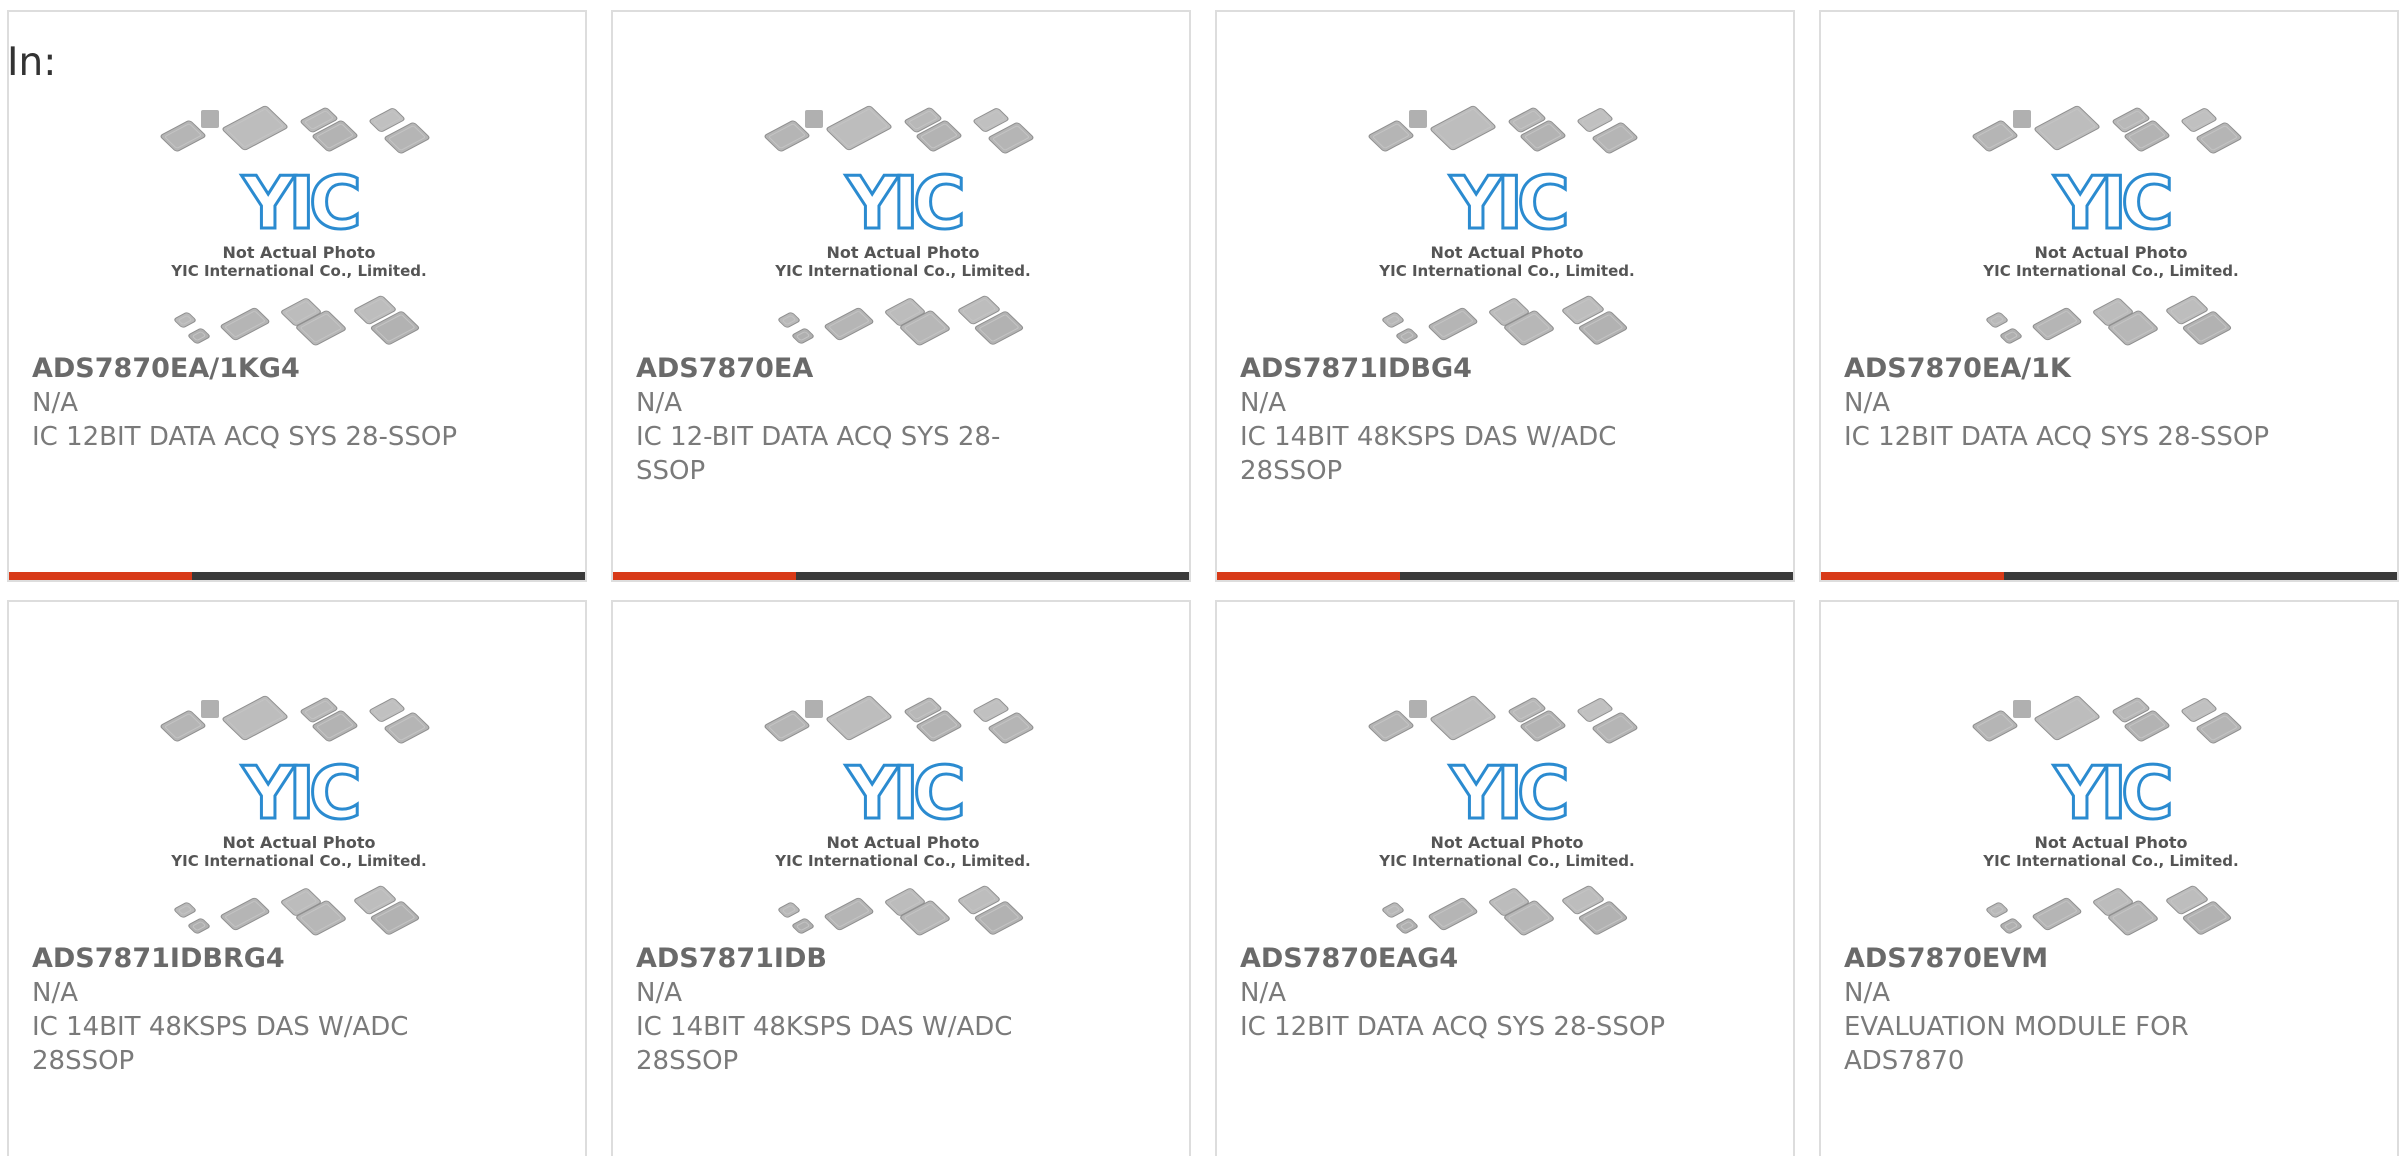 This screenshot has height=1156, width=2400. I want to click on part-number: ADS7870EAG4, so click(1455, 959).